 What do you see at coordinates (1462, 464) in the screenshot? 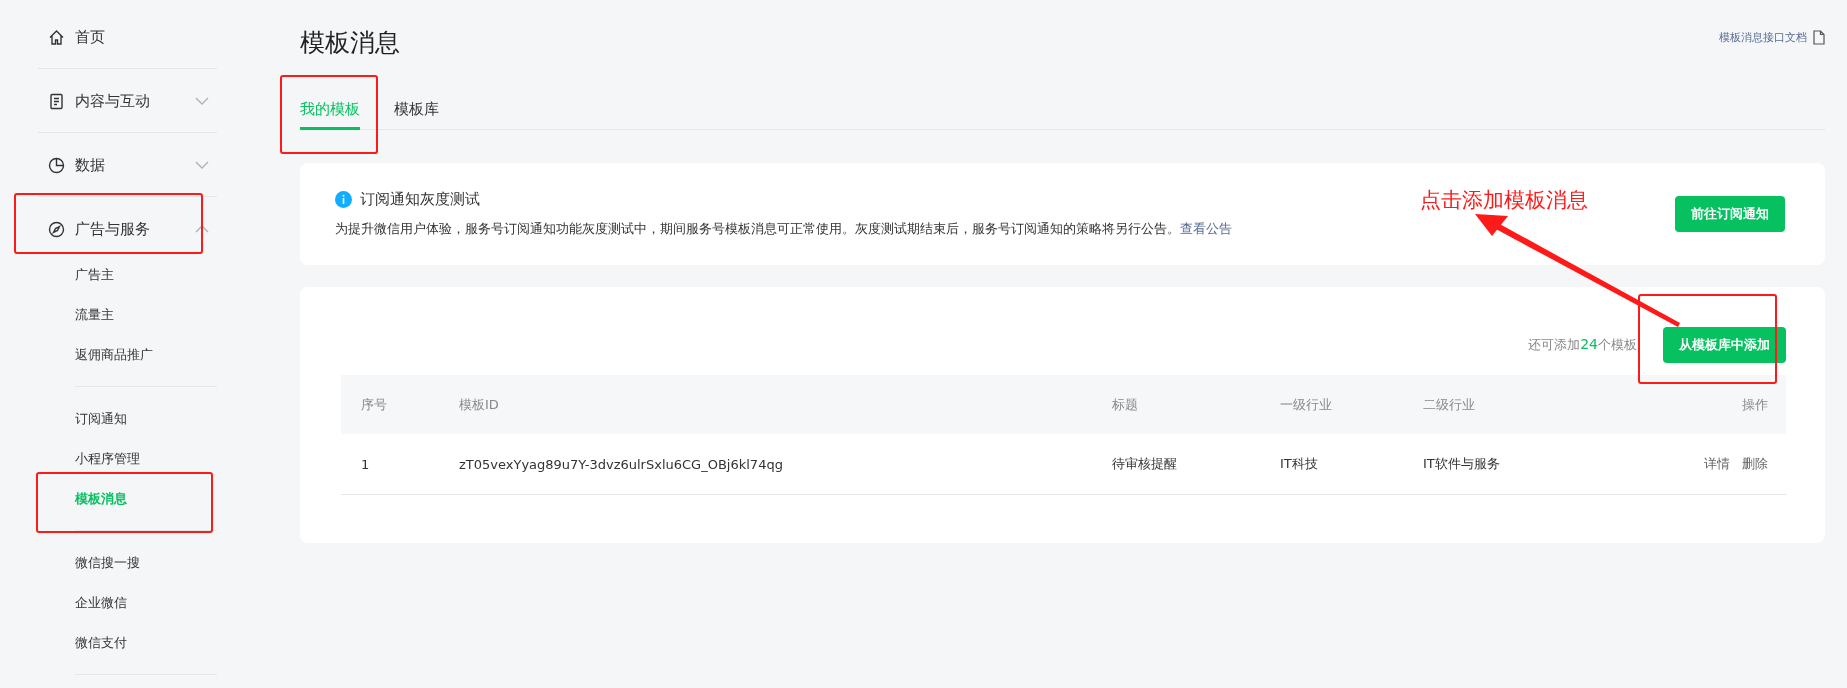
I see `table-cell-text: IT软件与服务` at bounding box center [1462, 464].